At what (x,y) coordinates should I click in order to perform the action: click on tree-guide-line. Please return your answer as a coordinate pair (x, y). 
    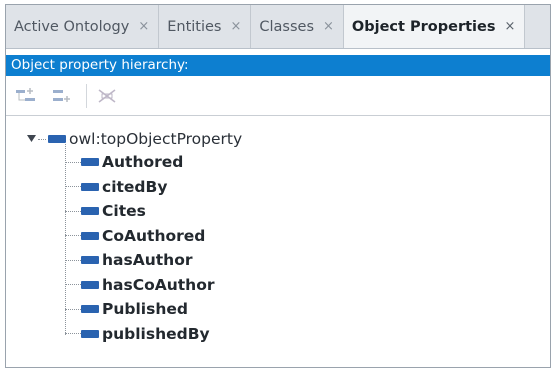
    Looking at the image, I should click on (65, 239).